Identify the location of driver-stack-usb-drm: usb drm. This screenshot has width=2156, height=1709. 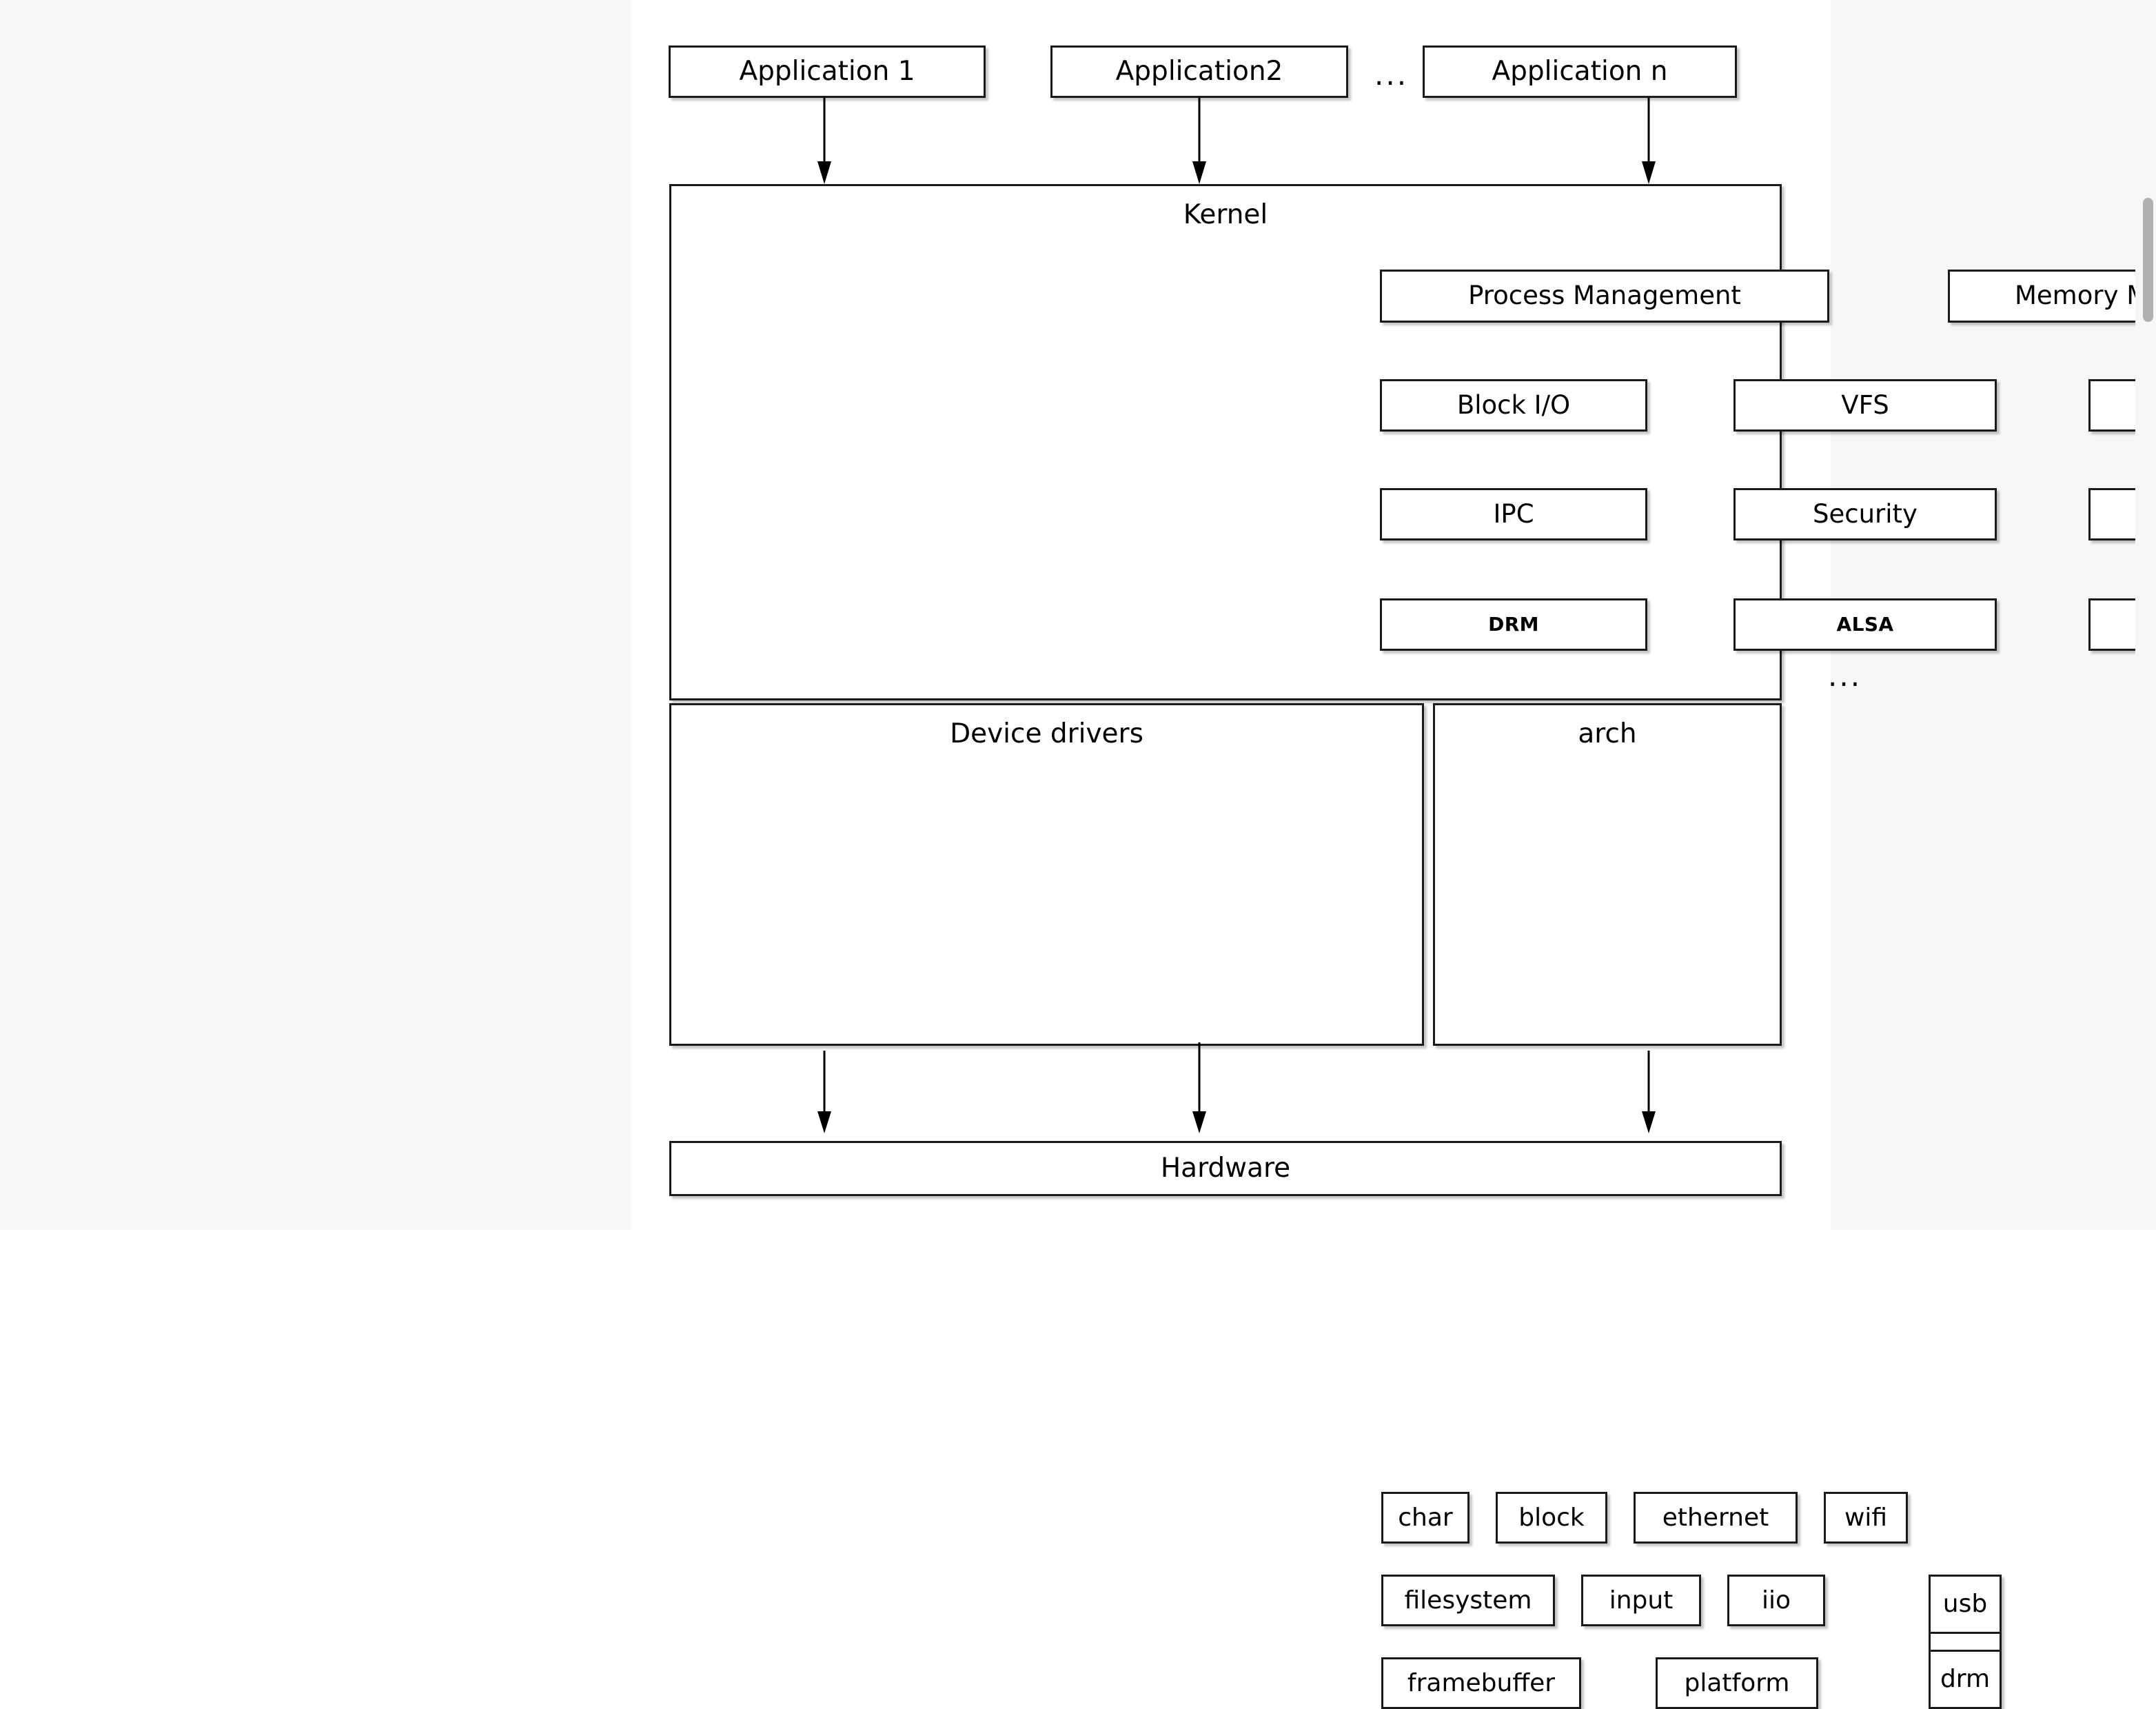
(1966, 1642).